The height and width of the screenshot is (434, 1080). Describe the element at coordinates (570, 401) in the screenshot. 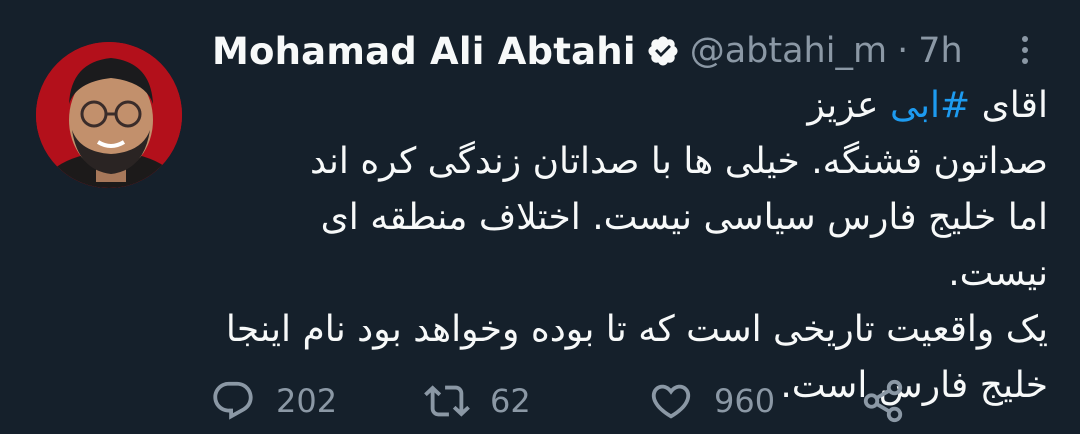

I see `tweet-actions: 202 62 960` at that location.